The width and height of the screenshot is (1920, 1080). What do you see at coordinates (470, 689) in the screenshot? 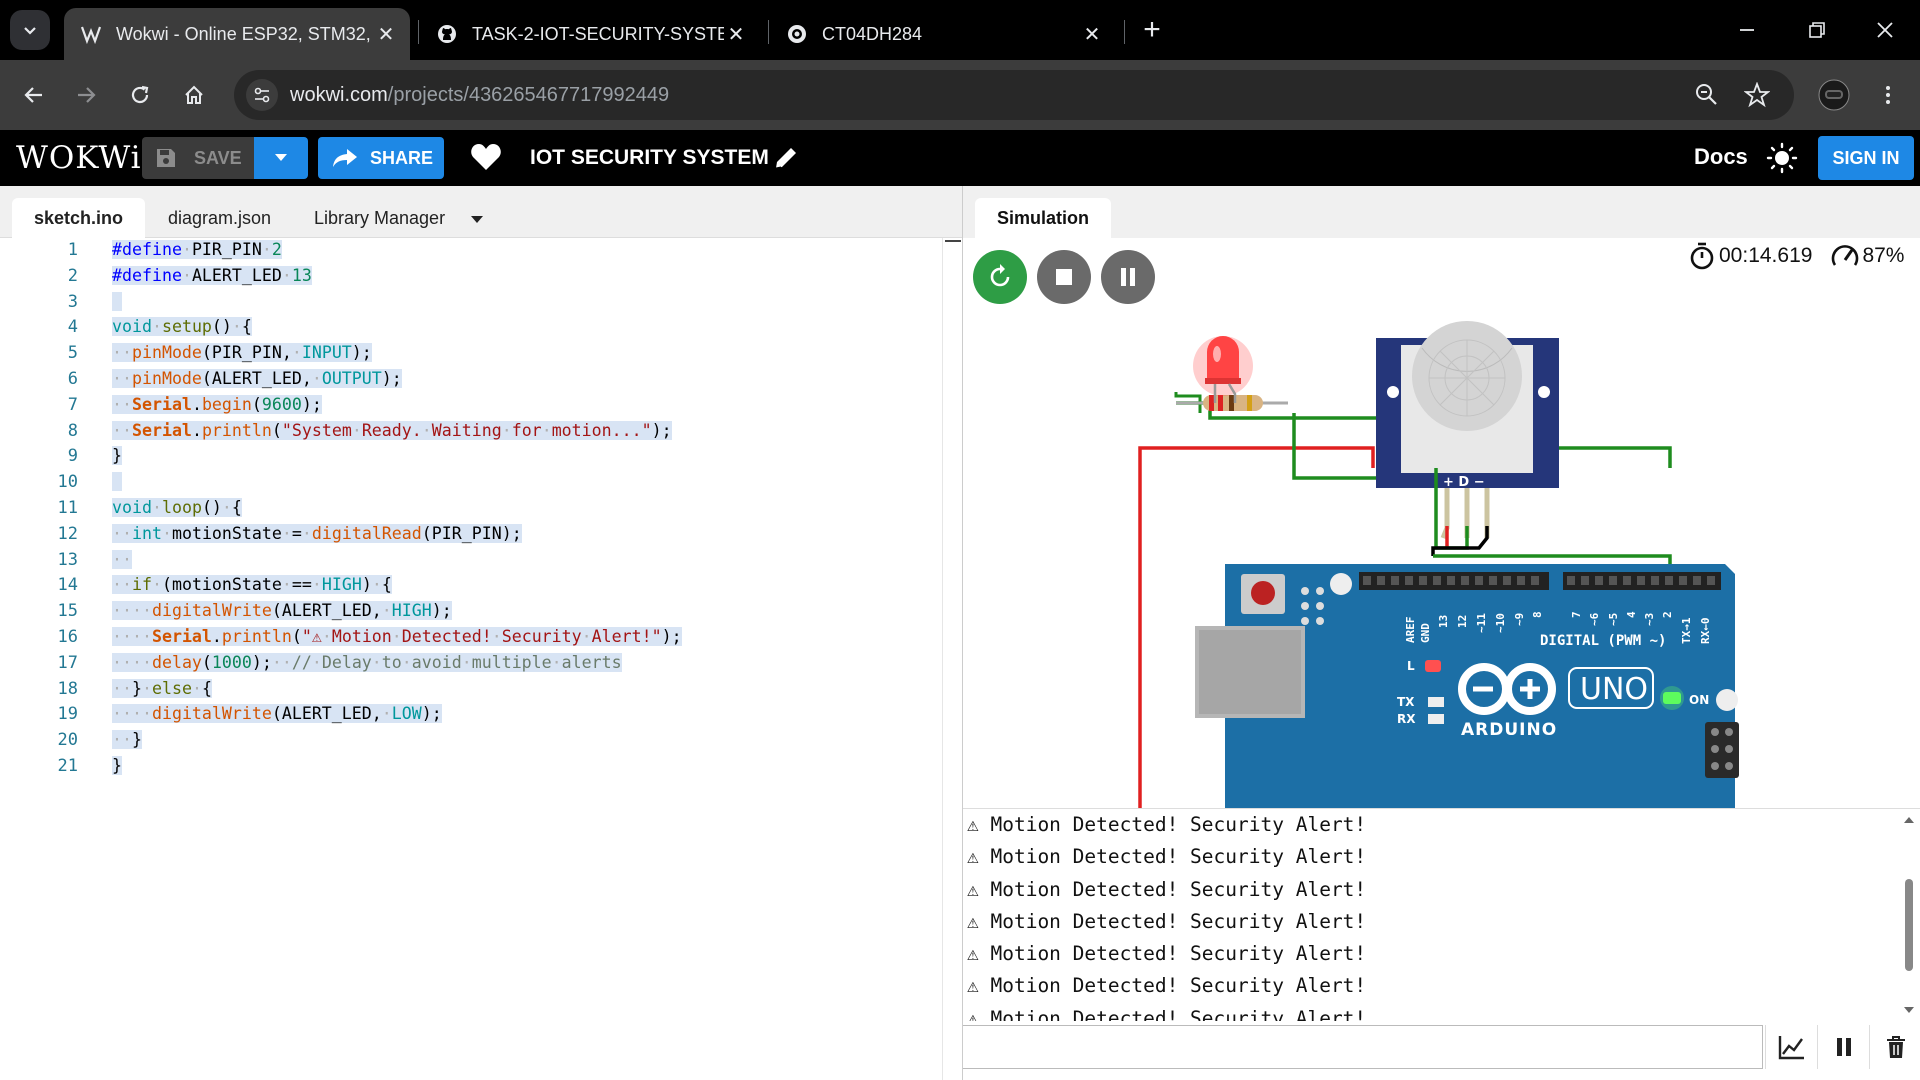
I see `code-line: 18 ··}·else·{` at bounding box center [470, 689].